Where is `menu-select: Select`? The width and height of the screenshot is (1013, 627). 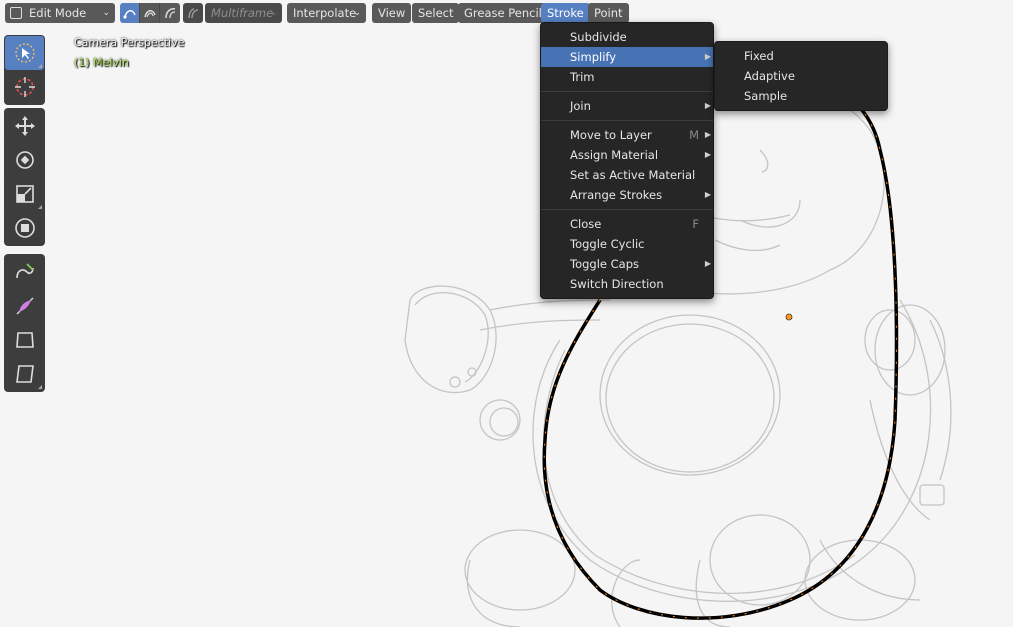 menu-select: Select is located at coordinates (436, 13).